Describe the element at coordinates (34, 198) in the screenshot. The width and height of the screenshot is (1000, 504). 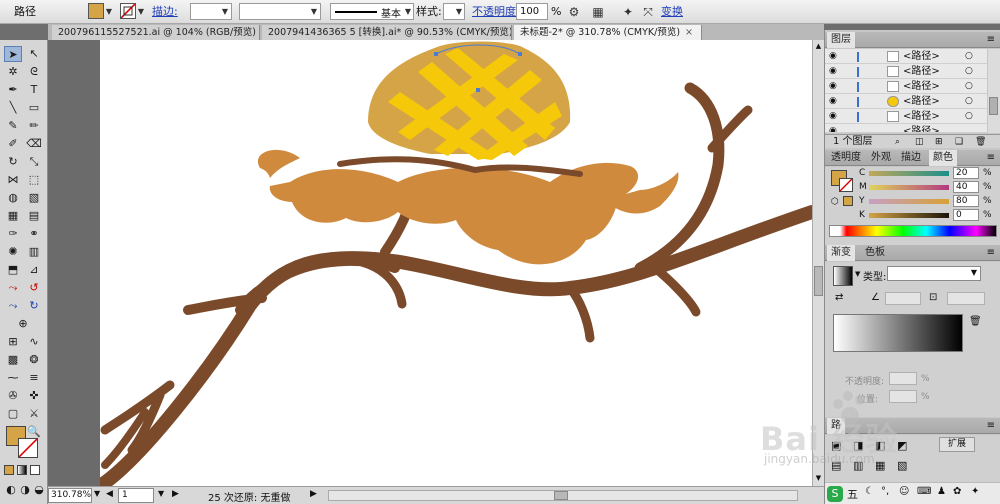
I see `live-paint-tool-icon: ▧` at that location.